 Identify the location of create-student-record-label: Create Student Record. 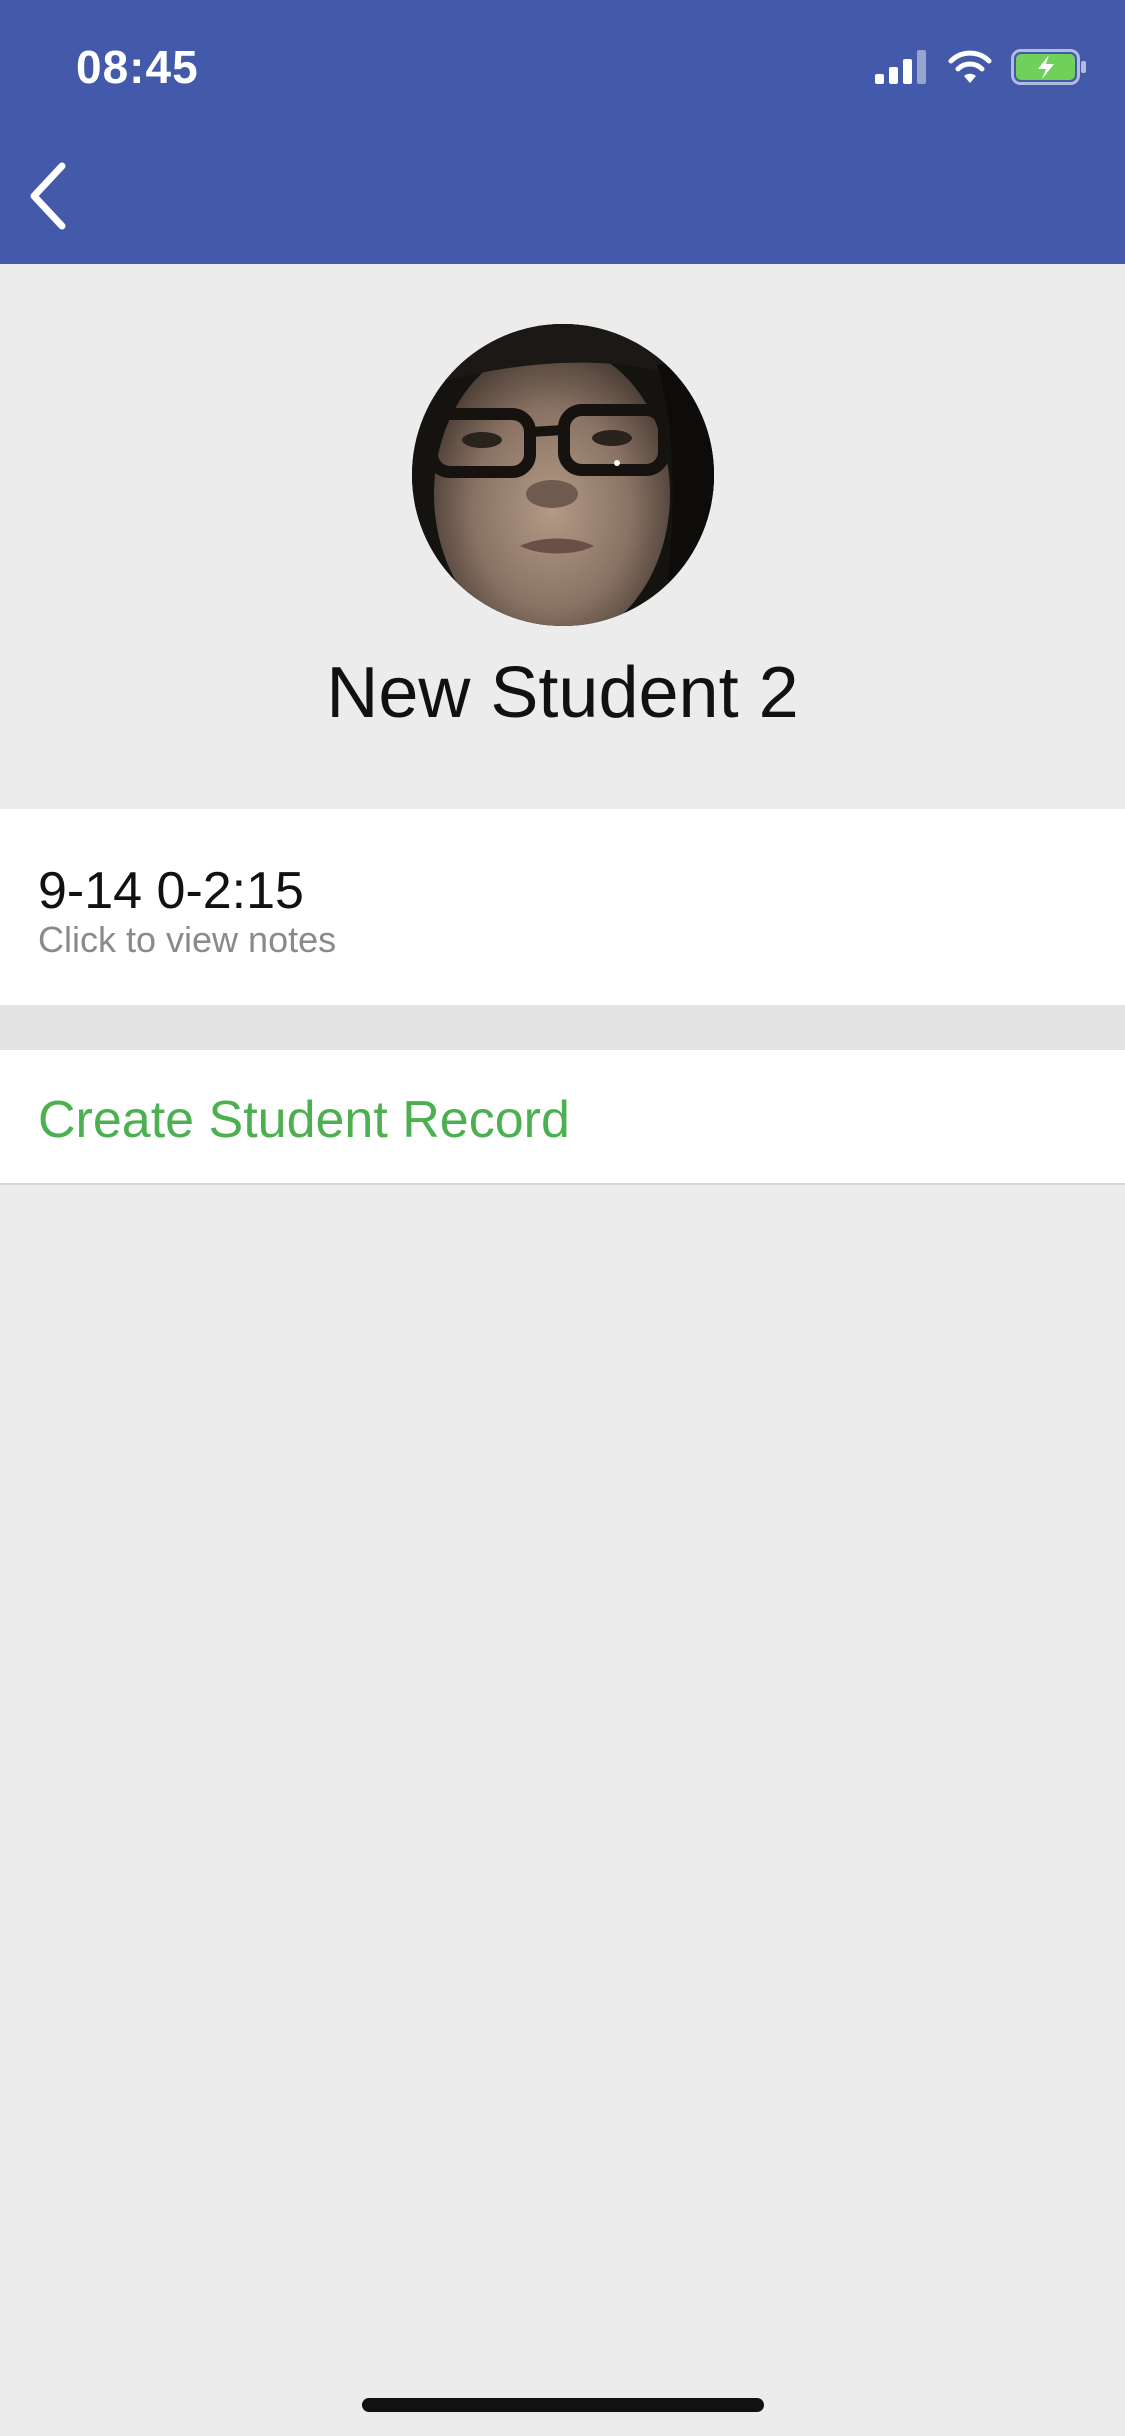
(304, 1120).